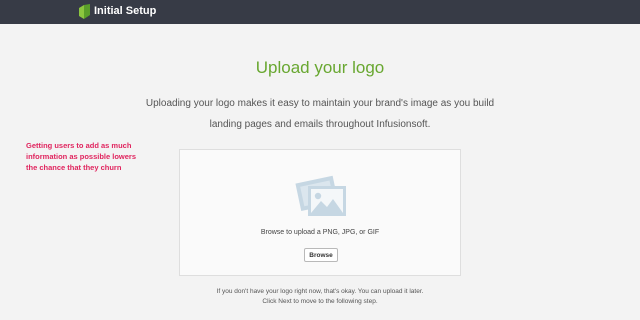  I want to click on app-title: Initial Setup, so click(125, 11).